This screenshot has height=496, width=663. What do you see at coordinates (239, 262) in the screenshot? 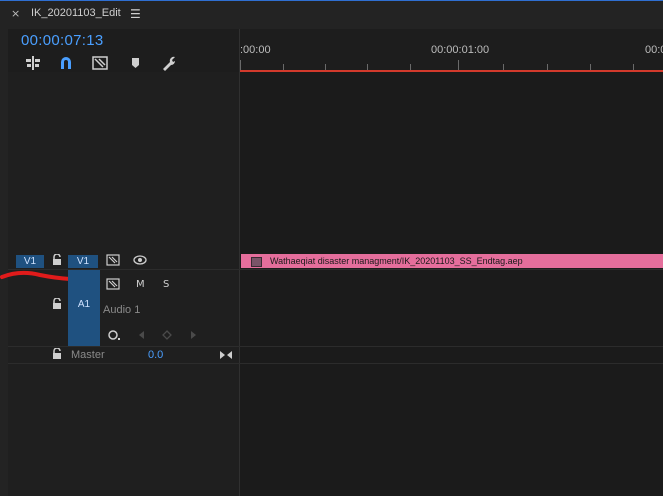
I see `panel-divider` at bounding box center [239, 262].